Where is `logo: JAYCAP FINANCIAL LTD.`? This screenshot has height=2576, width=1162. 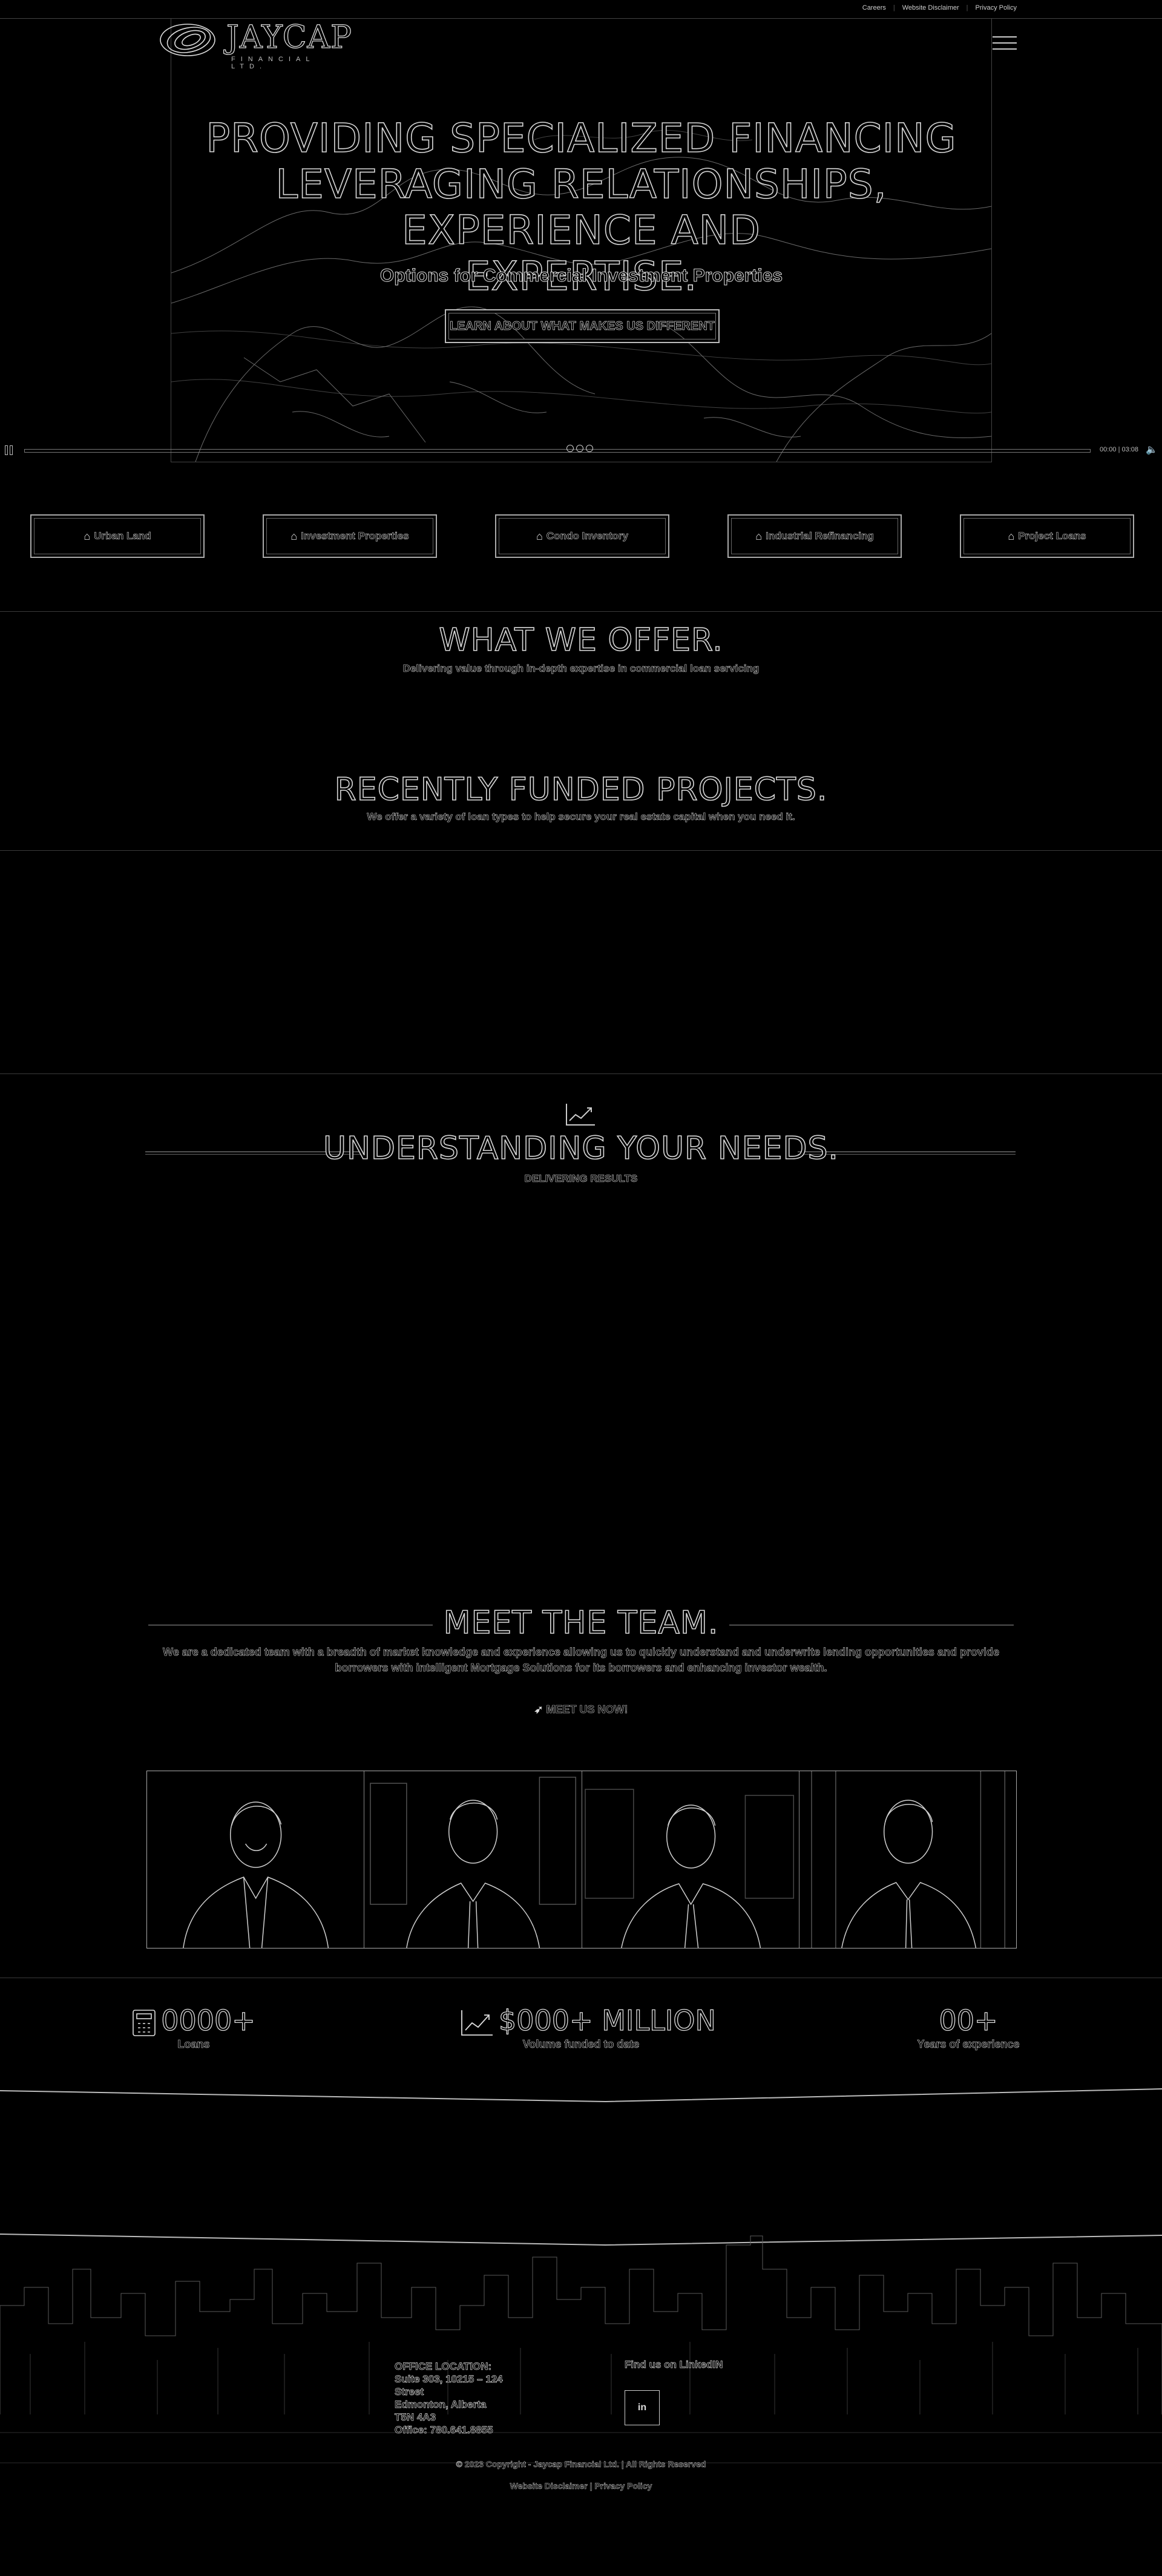 logo: JAYCAP FINANCIAL LTD. is located at coordinates (255, 44).